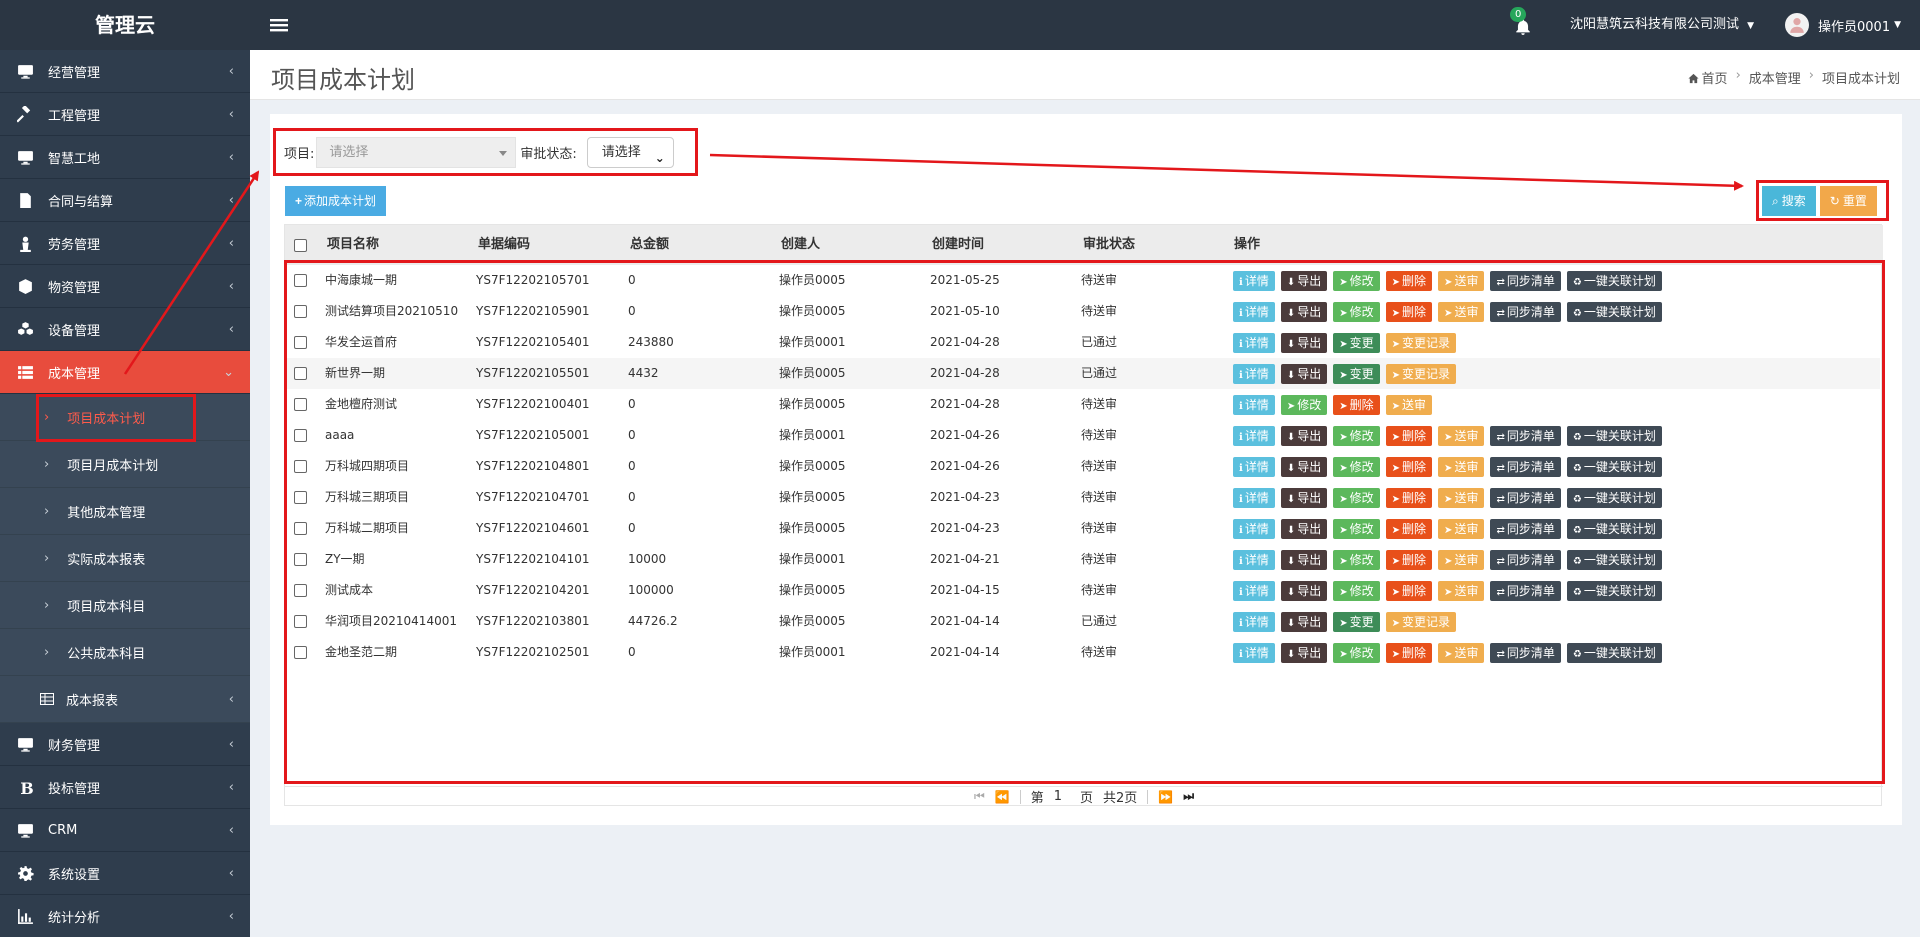 This screenshot has height=937, width=1920. I want to click on first-page-icon: ⏮, so click(979, 796).